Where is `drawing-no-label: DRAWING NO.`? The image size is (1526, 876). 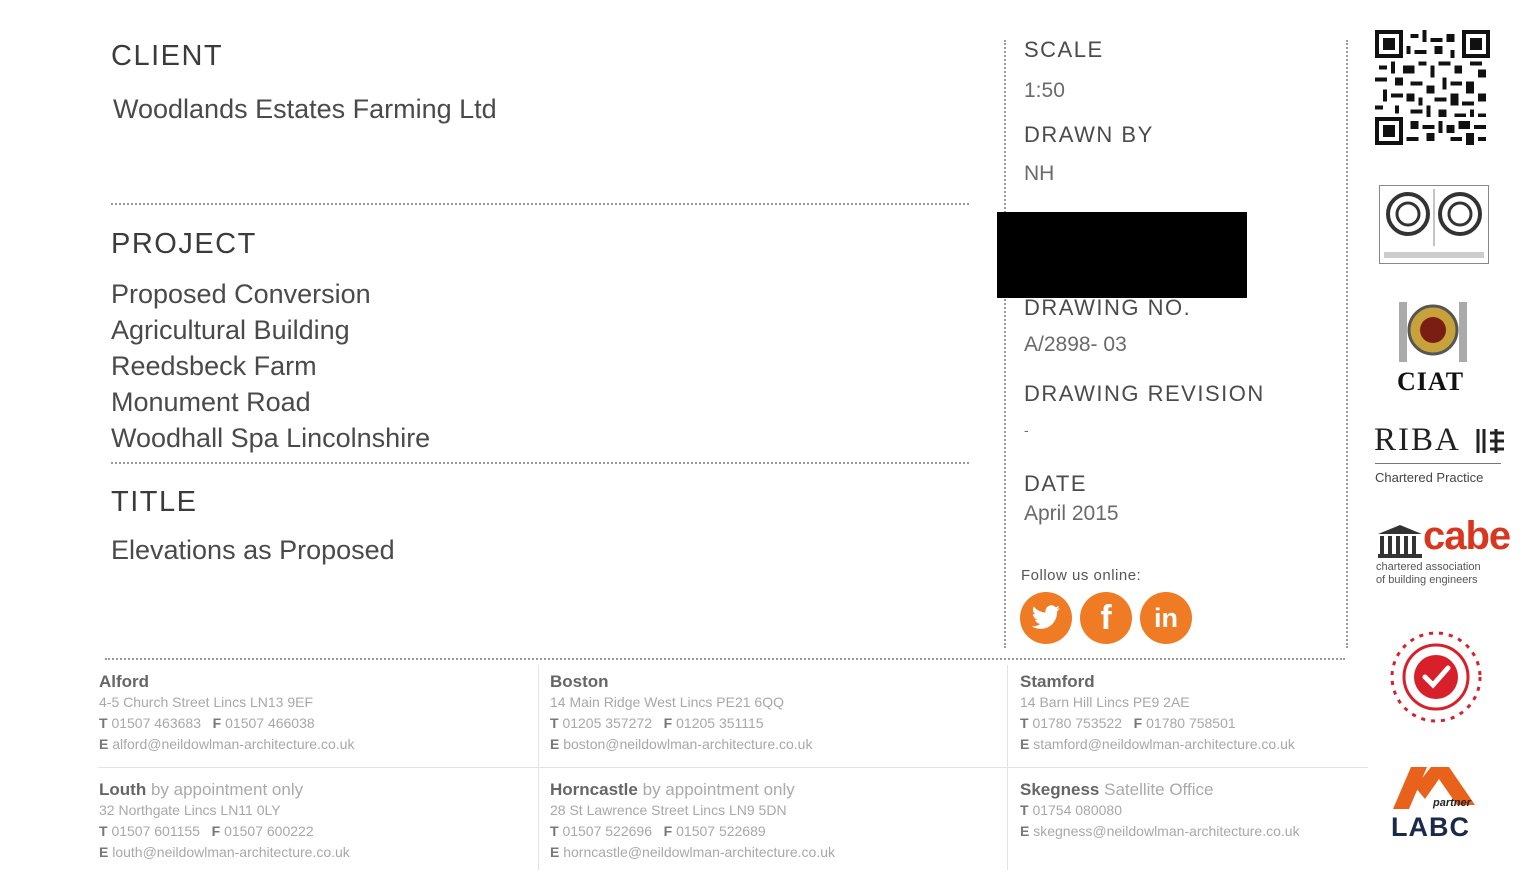
drawing-no-label: DRAWING NO. is located at coordinates (1108, 307).